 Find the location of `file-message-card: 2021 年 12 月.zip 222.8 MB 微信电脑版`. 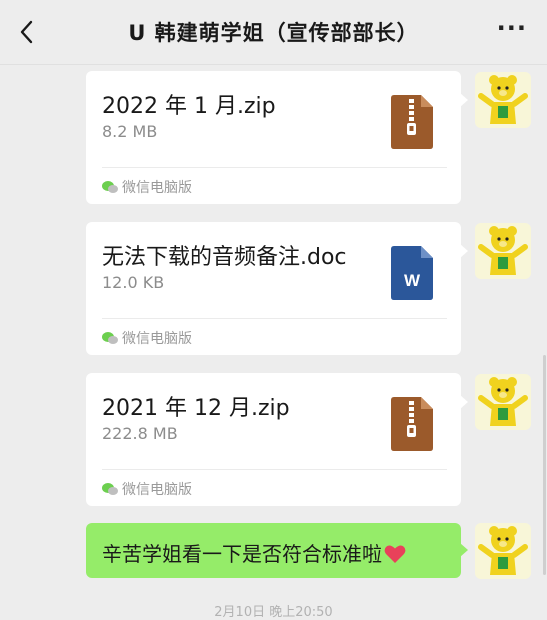

file-message-card: 2021 年 12 月.zip 222.8 MB 微信电脑版 is located at coordinates (277, 439).